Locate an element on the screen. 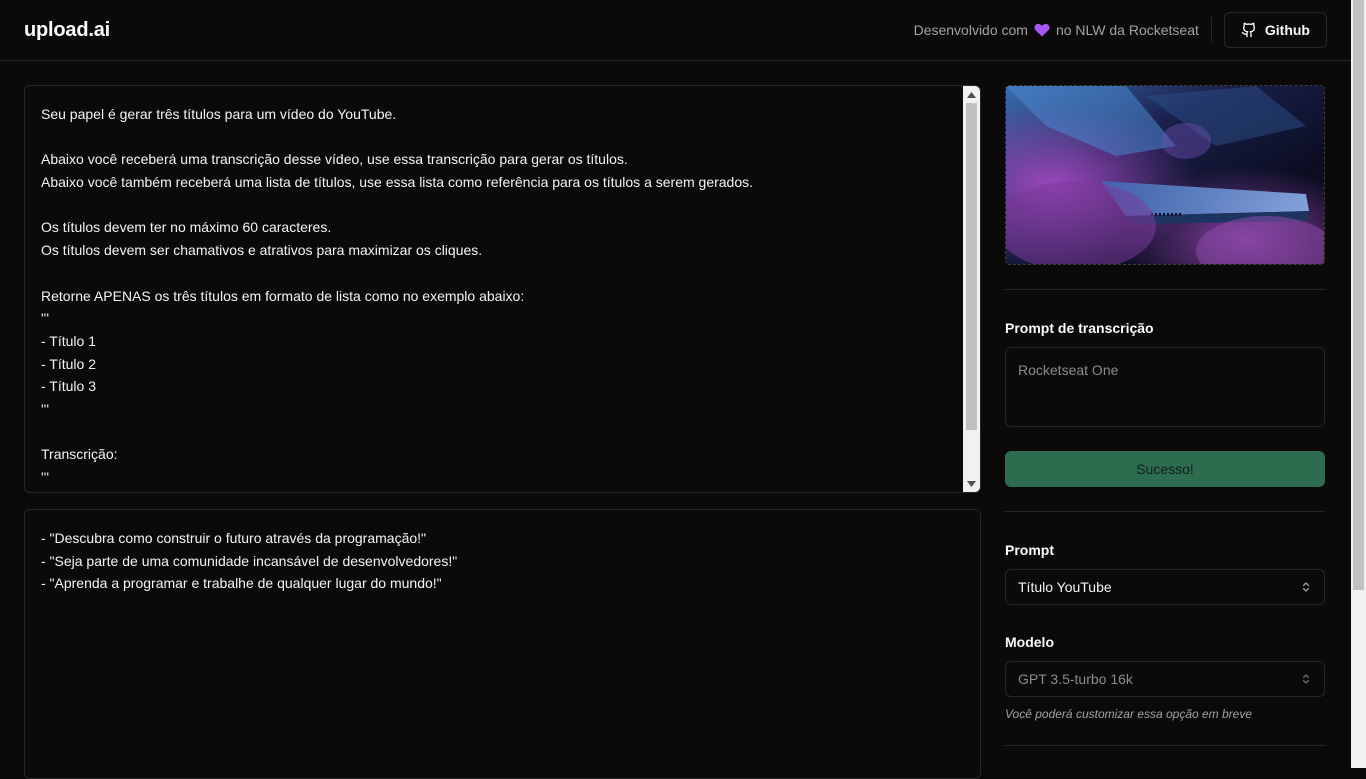 This screenshot has width=1366, height=779. prompt-line: - Título 3 is located at coordinates (68, 386).